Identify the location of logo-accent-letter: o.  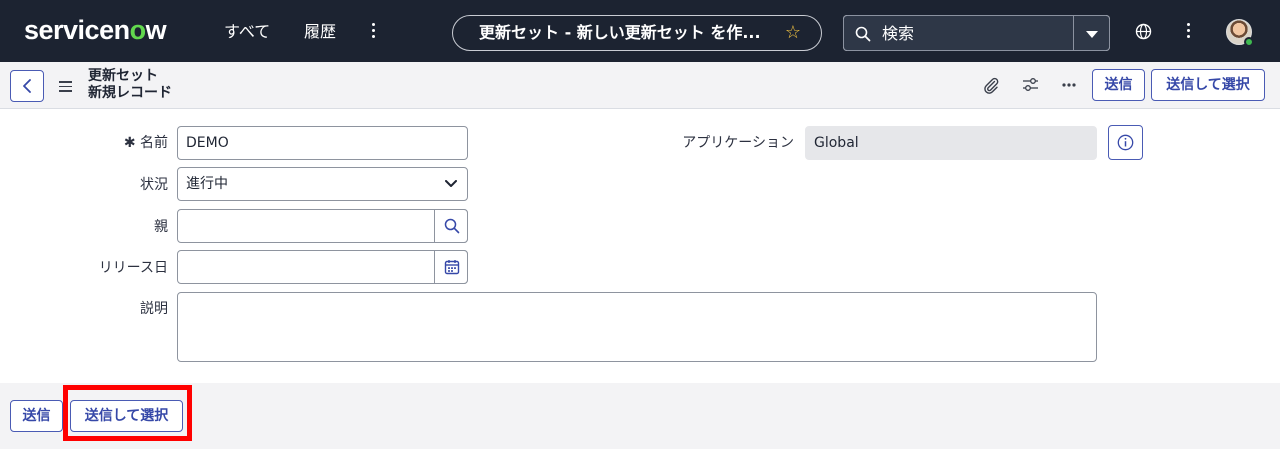
(138, 30).